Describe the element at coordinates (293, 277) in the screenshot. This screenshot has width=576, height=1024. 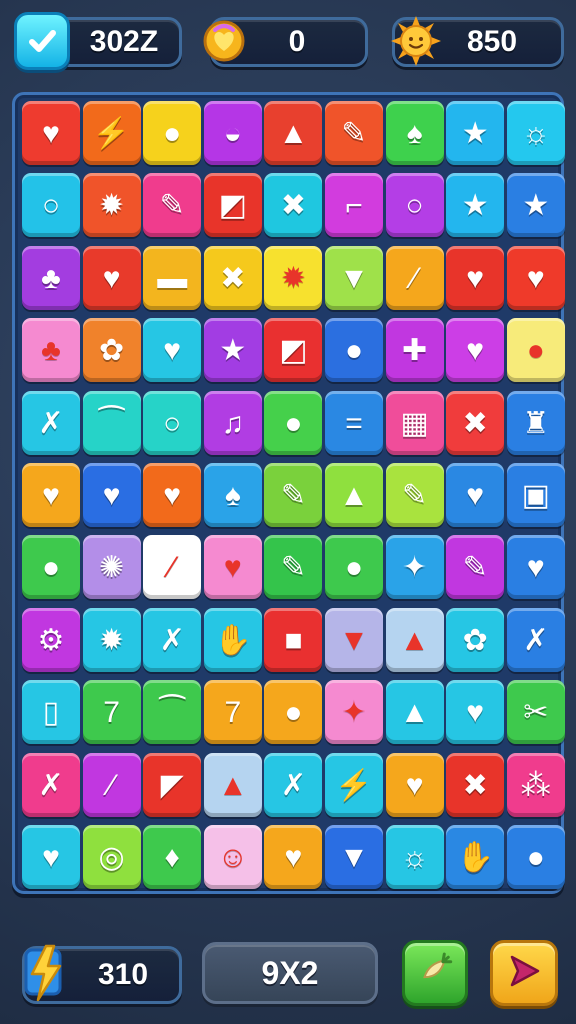
I see `tile-splat: ✹` at that location.